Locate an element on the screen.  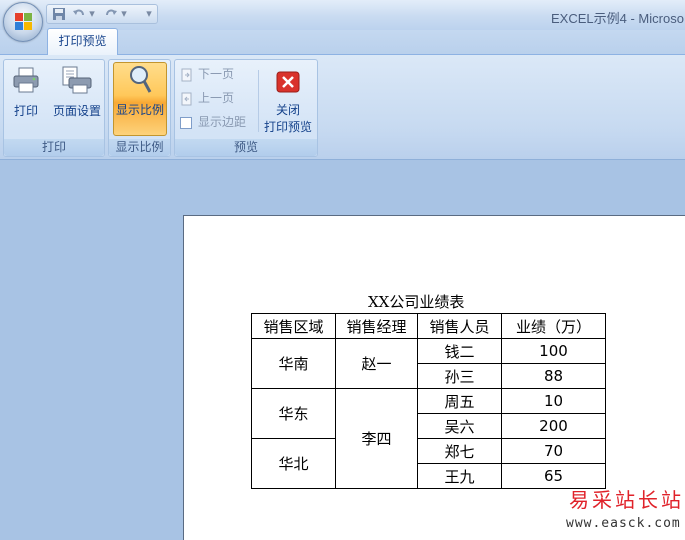
manager-cell: 李四 is located at coordinates (376, 438).